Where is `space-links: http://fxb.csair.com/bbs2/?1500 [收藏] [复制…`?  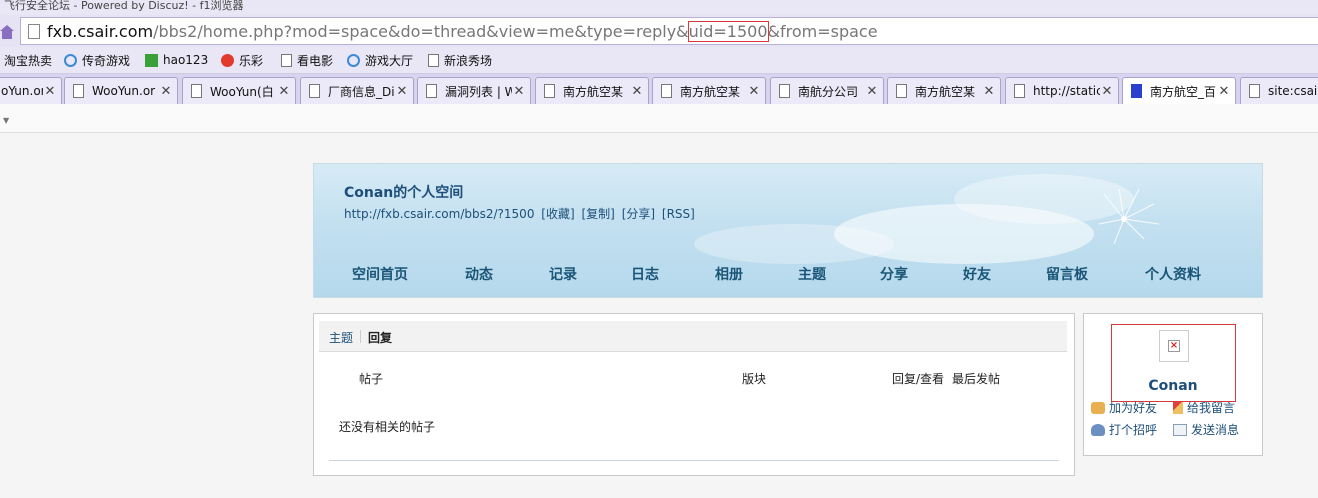
space-links: http://fxb.csair.com/bbs2/?1500 [收藏] [复制… is located at coordinates (521, 213).